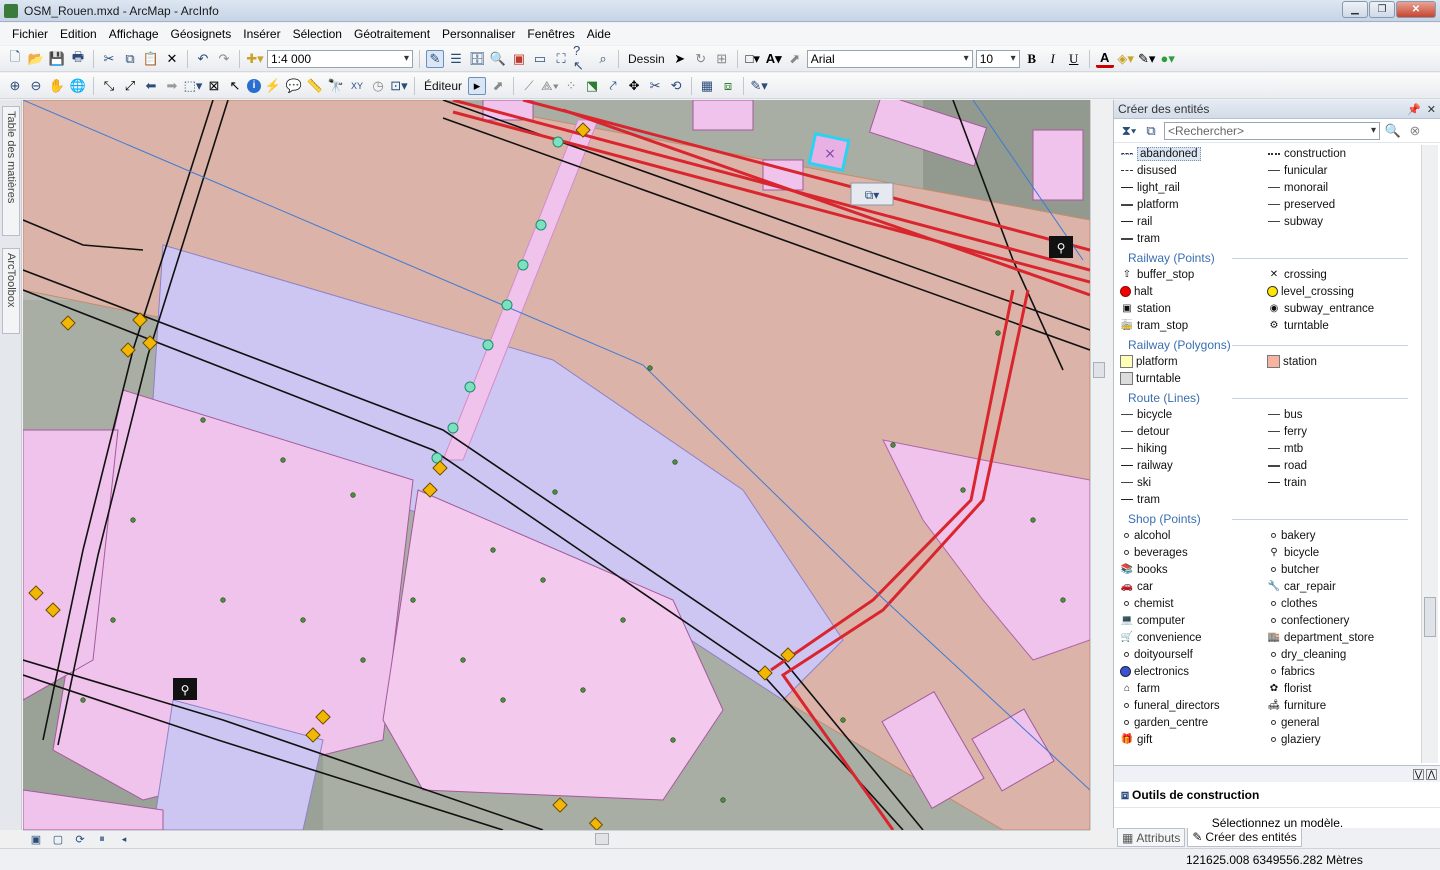  I want to click on template-route-line-detour: detour, so click(1193, 431).